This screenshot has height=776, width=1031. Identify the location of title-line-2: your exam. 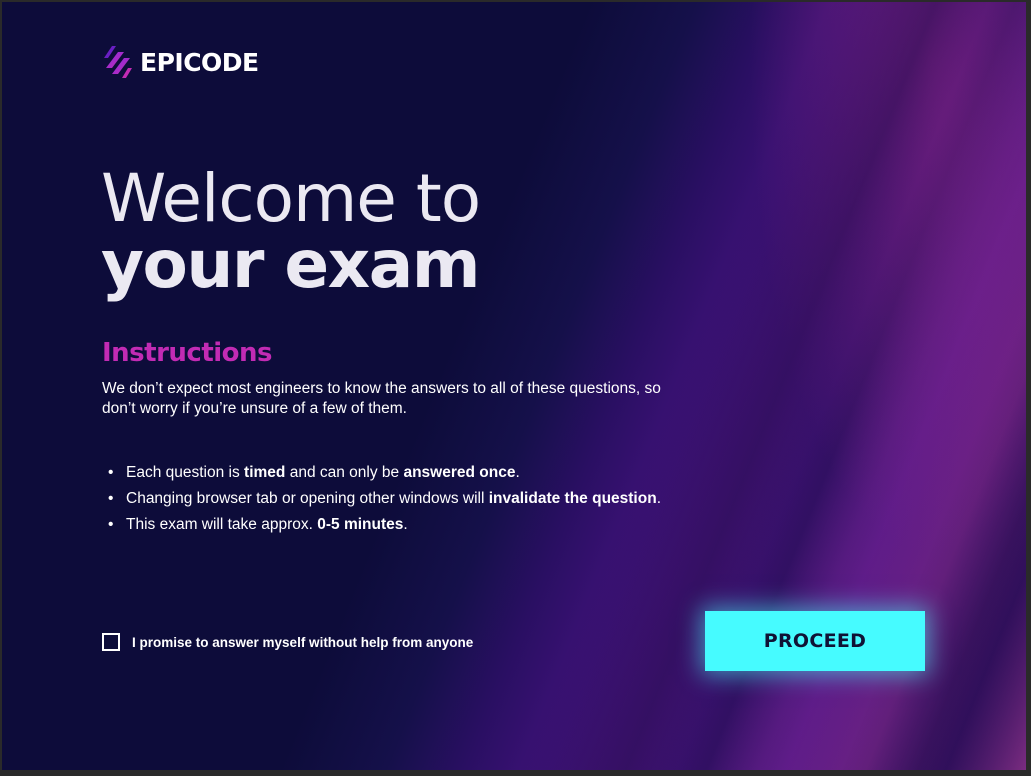
(291, 264).